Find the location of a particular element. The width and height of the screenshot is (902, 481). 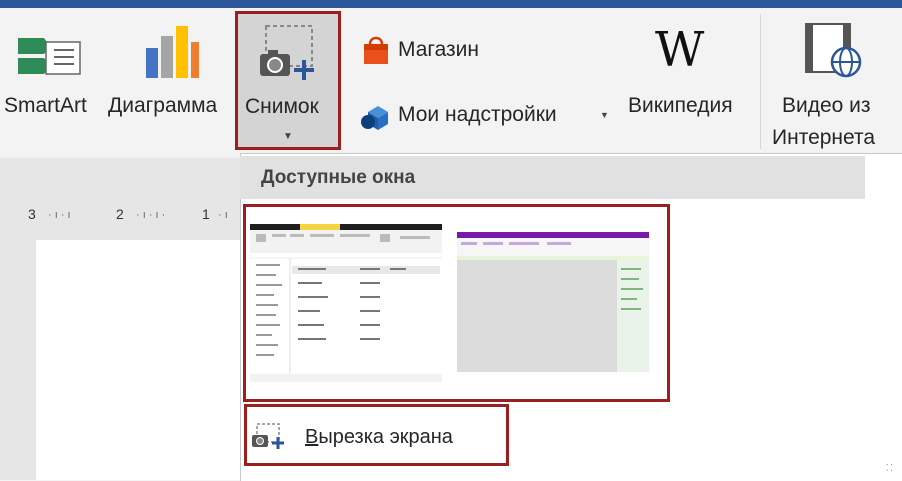

camera-plus-icon is located at coordinates (287, 52).